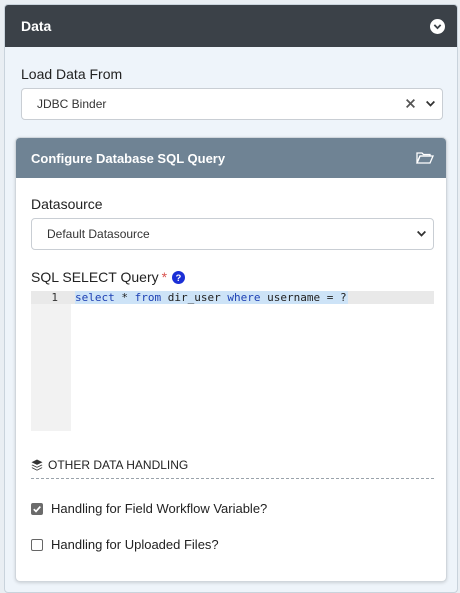 This screenshot has height=593, width=460. Describe the element at coordinates (98, 234) in the screenshot. I see `datasource-selected-value: Default Datasource` at that location.